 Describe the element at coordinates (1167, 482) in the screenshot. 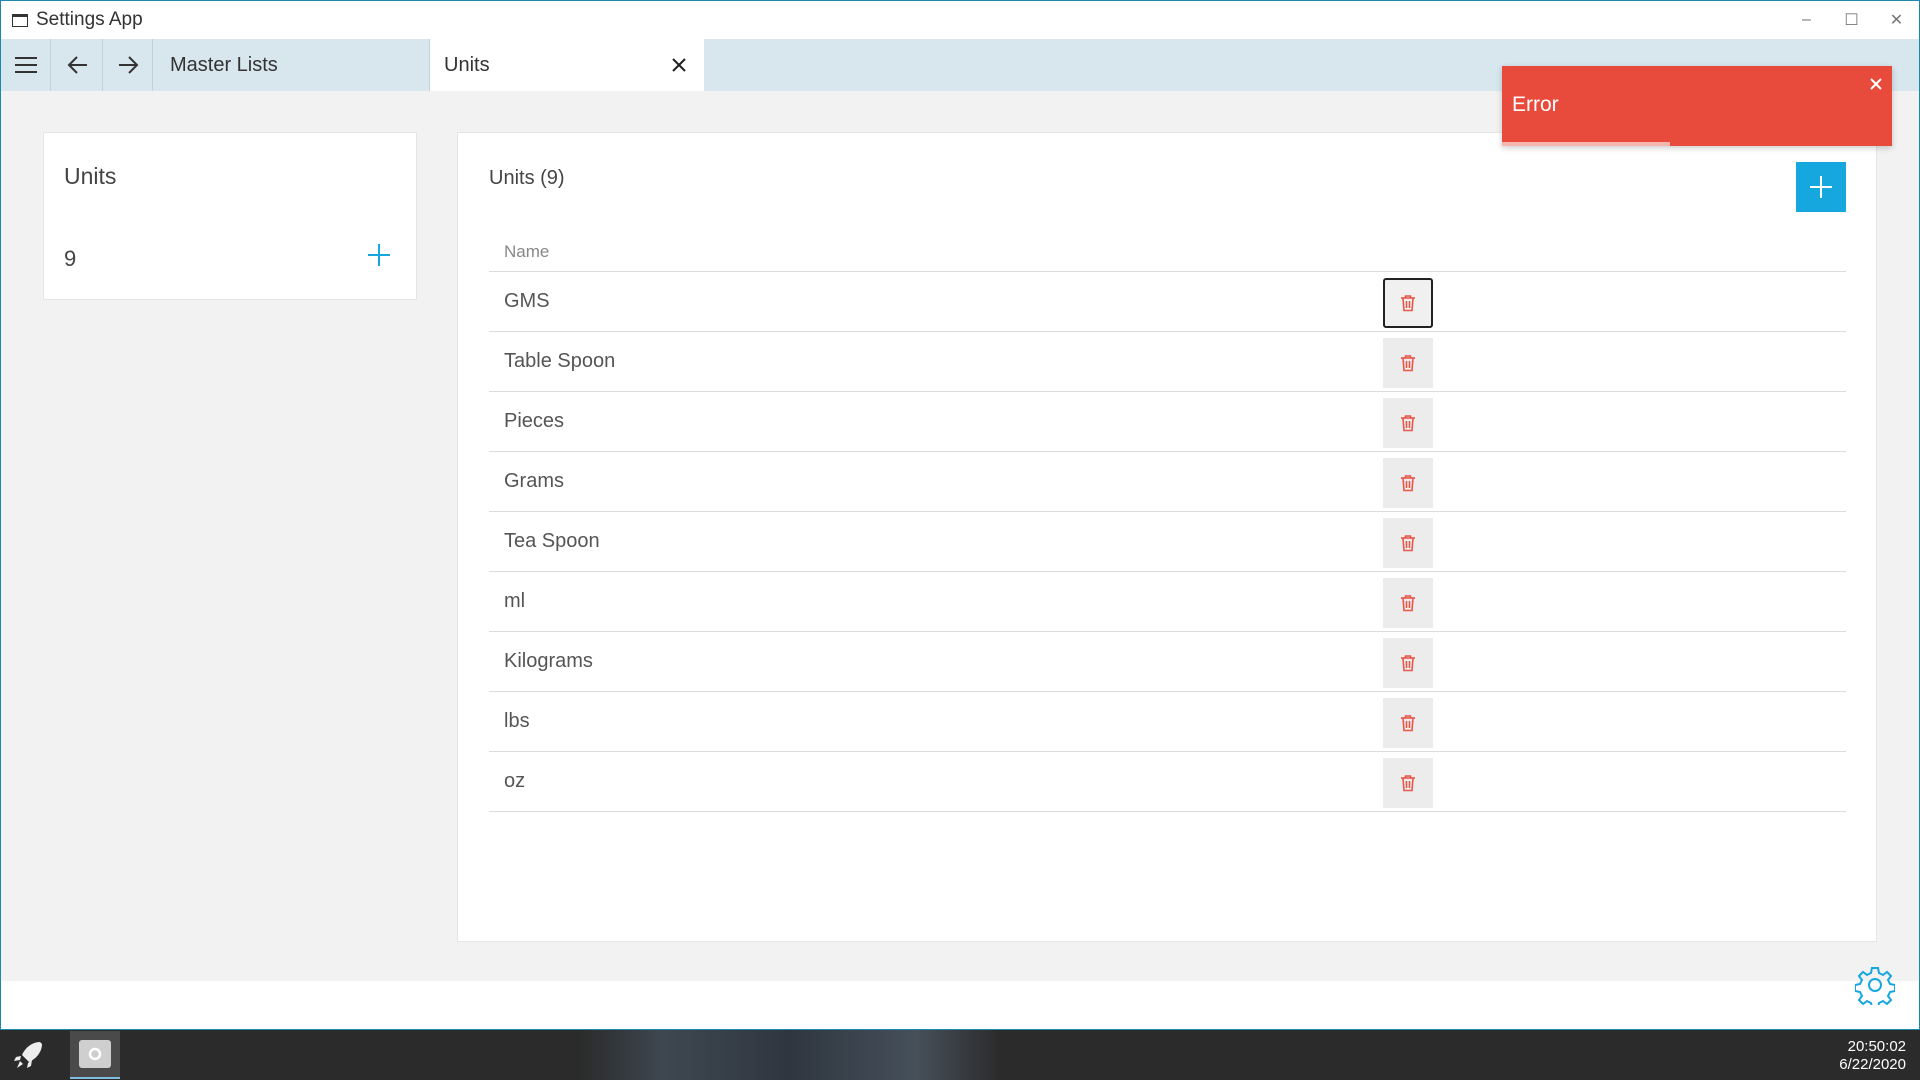

I see `table-row: Grams` at that location.